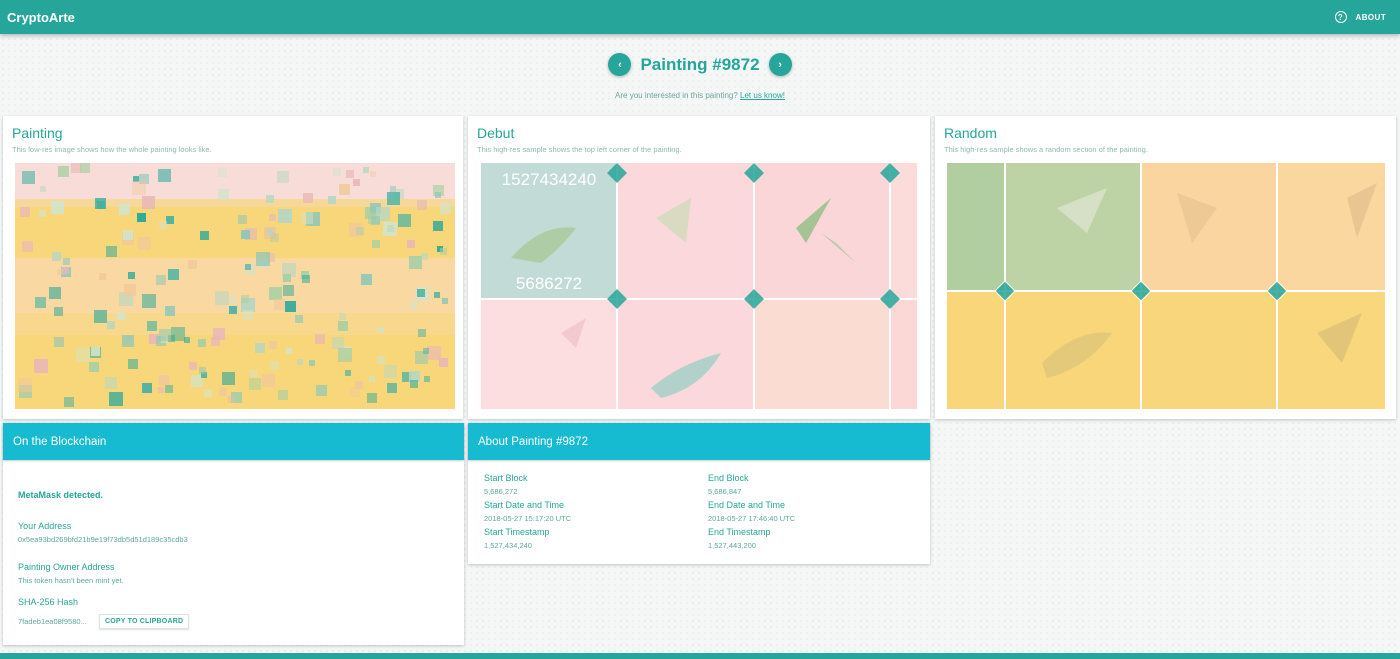 This screenshot has width=1400, height=659. What do you see at coordinates (762, 95) in the screenshot?
I see `let-us-know-link: Let us know!` at bounding box center [762, 95].